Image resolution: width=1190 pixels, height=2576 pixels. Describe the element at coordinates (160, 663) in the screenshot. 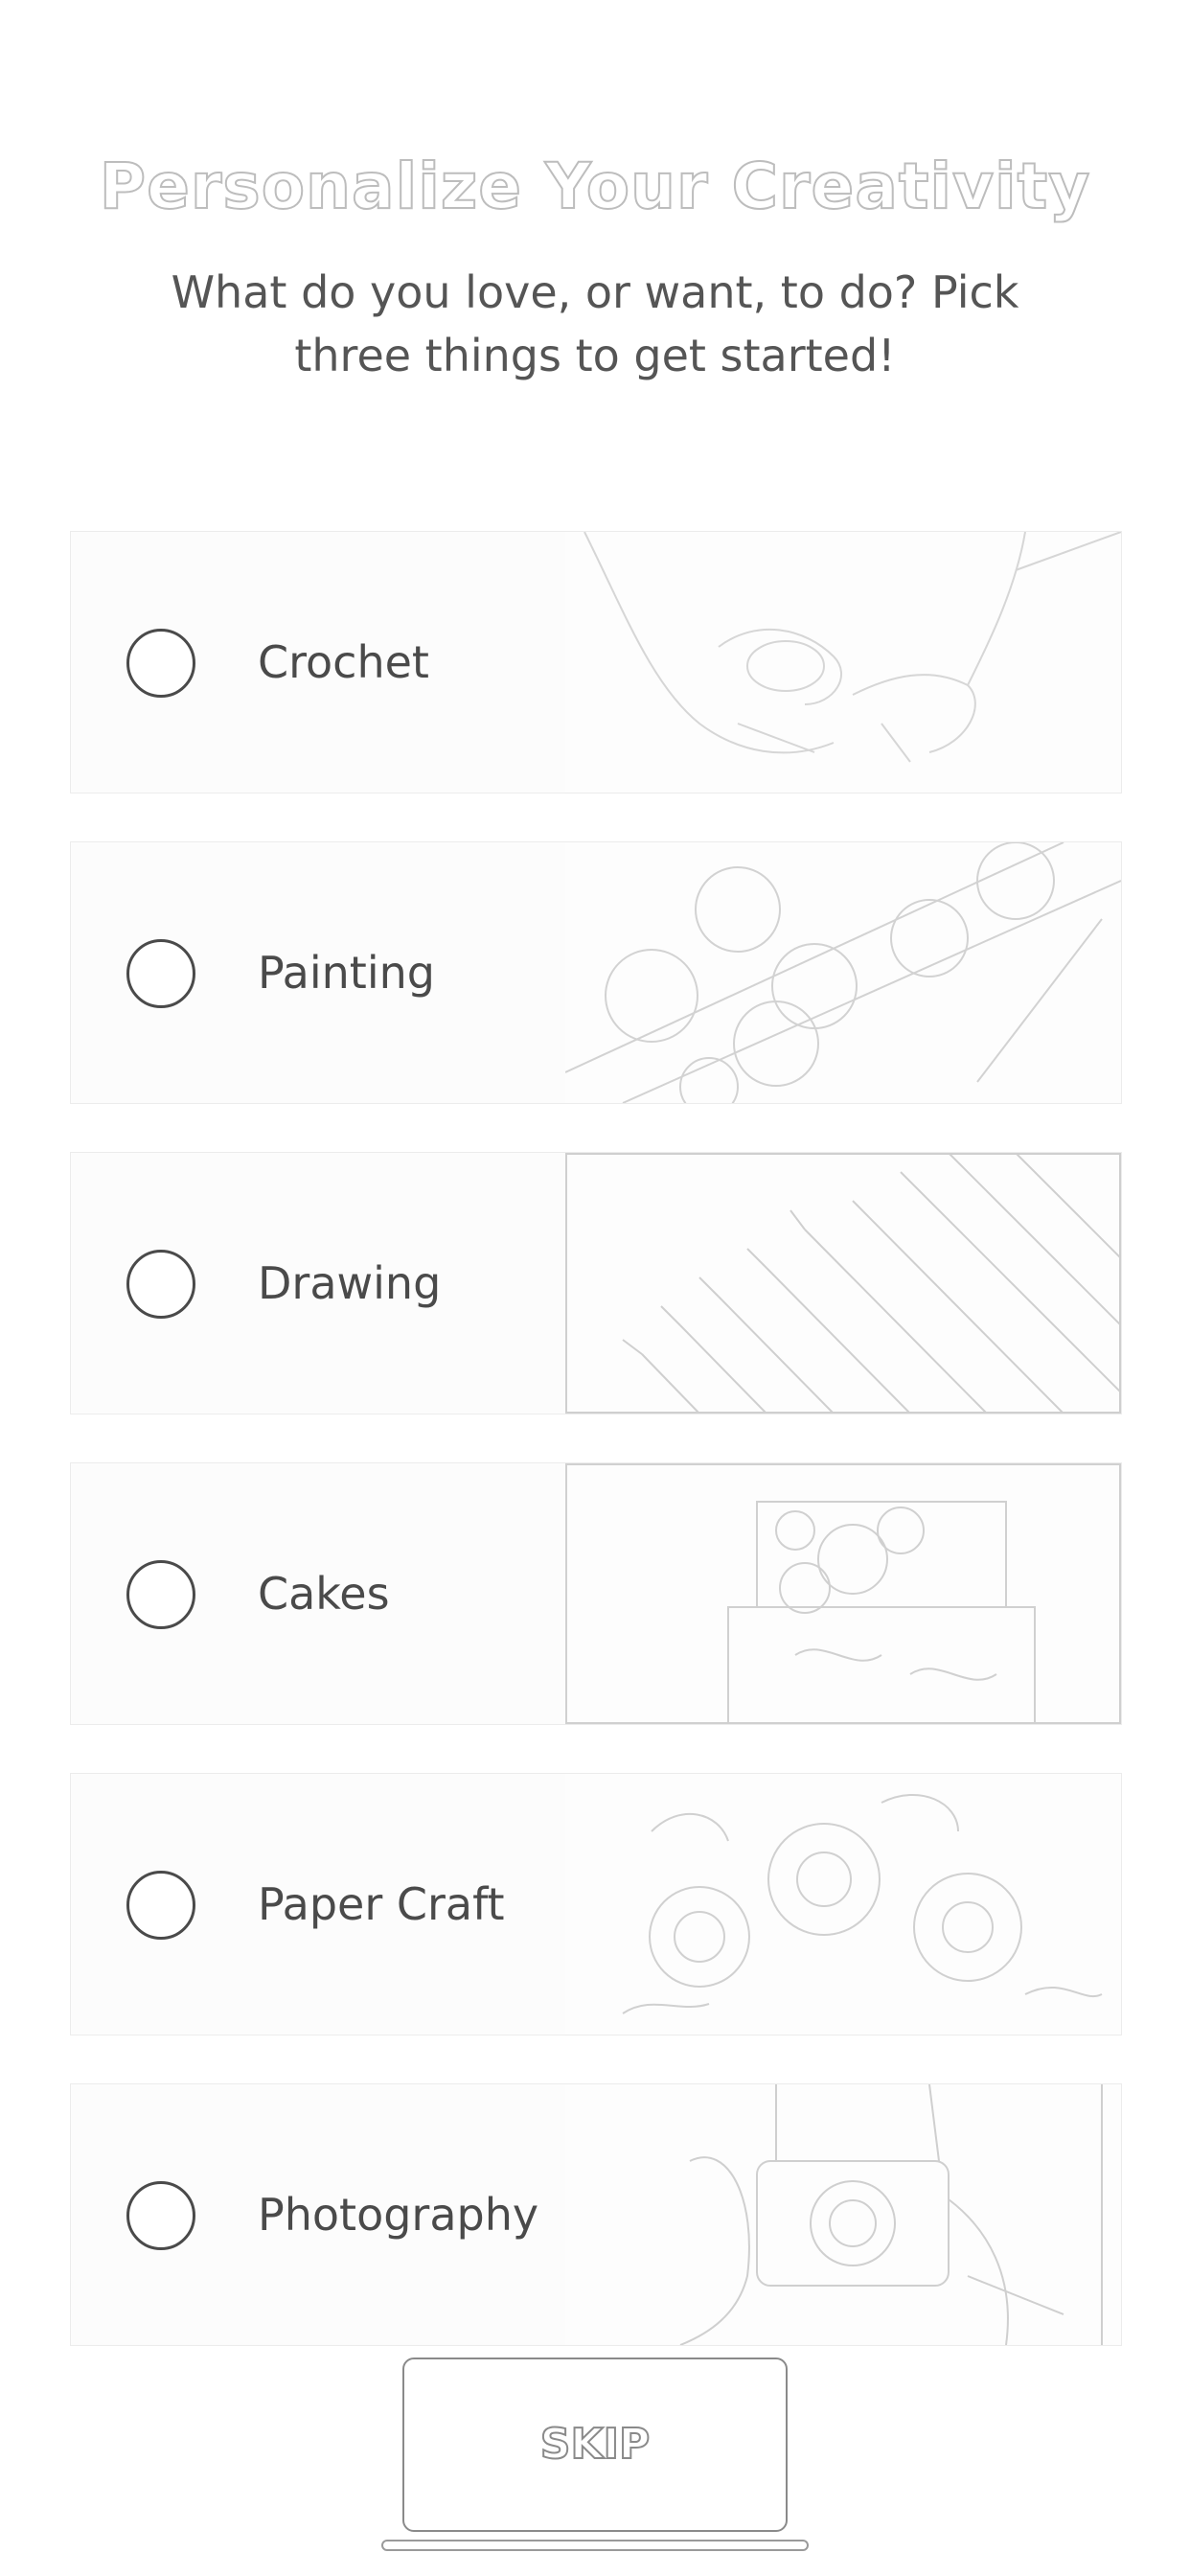

I see `crochet-radio` at that location.